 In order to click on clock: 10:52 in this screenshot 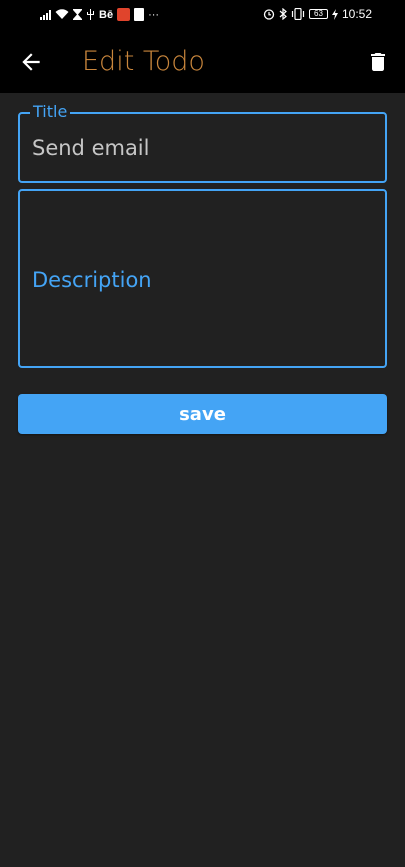, I will do `click(356, 14)`.